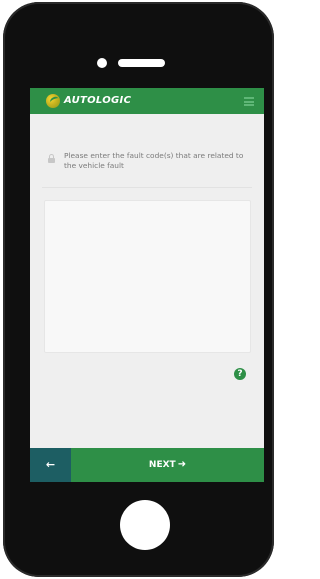 This screenshot has width=320, height=579. What do you see at coordinates (182, 464) in the screenshot?
I see `next-arrow-icon: ➜` at bounding box center [182, 464].